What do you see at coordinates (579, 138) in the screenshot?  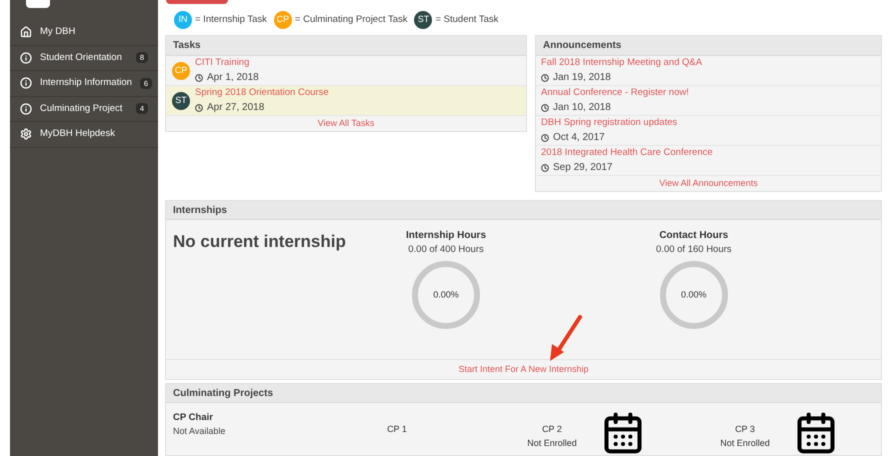 I see `date-text: Oct 4, 2017` at bounding box center [579, 138].